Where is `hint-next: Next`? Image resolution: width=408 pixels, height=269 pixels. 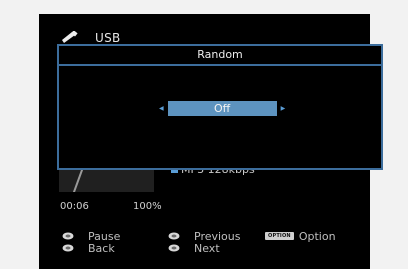
hint-next: Next is located at coordinates (194, 248).